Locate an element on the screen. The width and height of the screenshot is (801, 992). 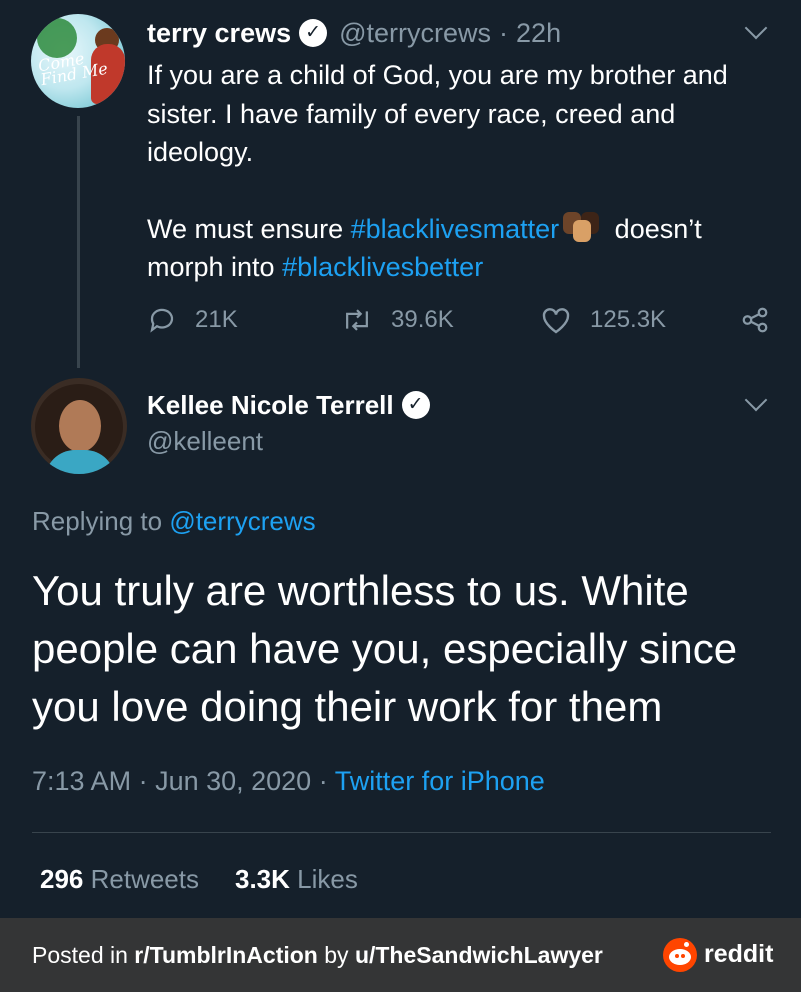
raised-fists-emoji-icon is located at coordinates (580, 226).